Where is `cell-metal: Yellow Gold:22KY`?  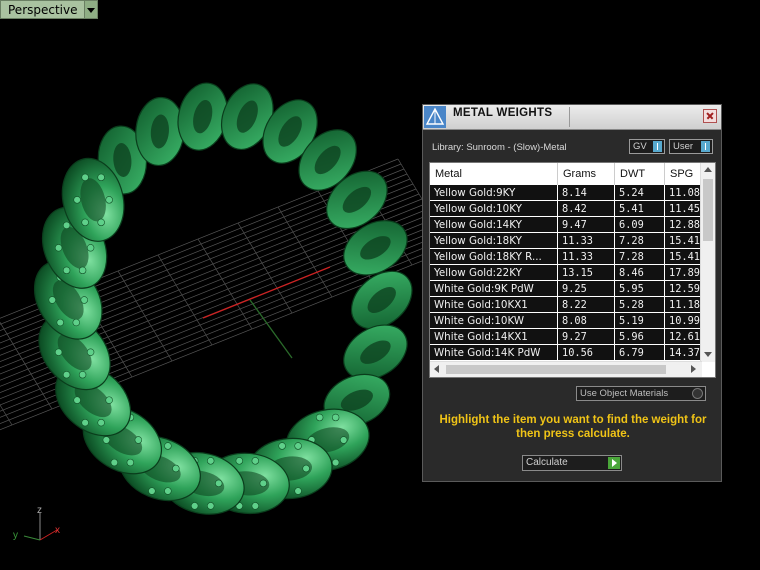
cell-metal: Yellow Gold:22KY is located at coordinates (494, 272).